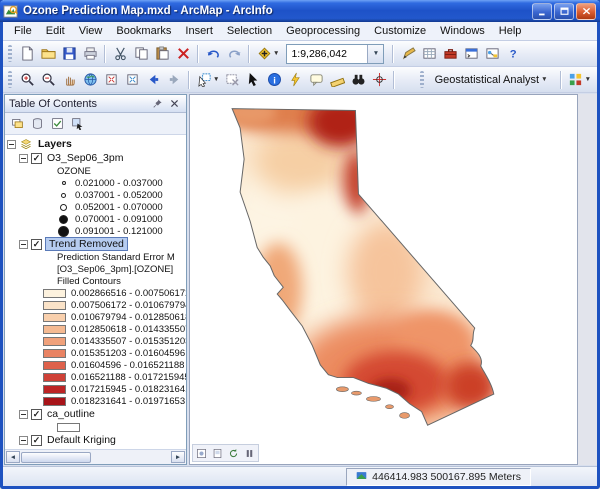  I want to click on editor-toolbar-button, so click(408, 54).